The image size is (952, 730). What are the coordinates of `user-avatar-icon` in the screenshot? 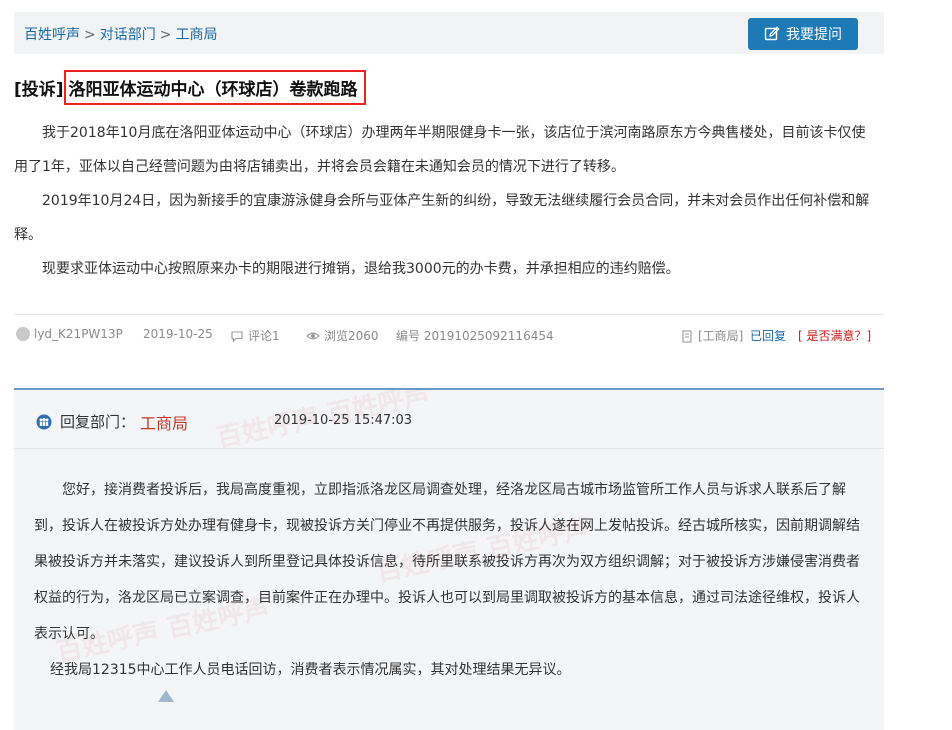 It's located at (23, 334).